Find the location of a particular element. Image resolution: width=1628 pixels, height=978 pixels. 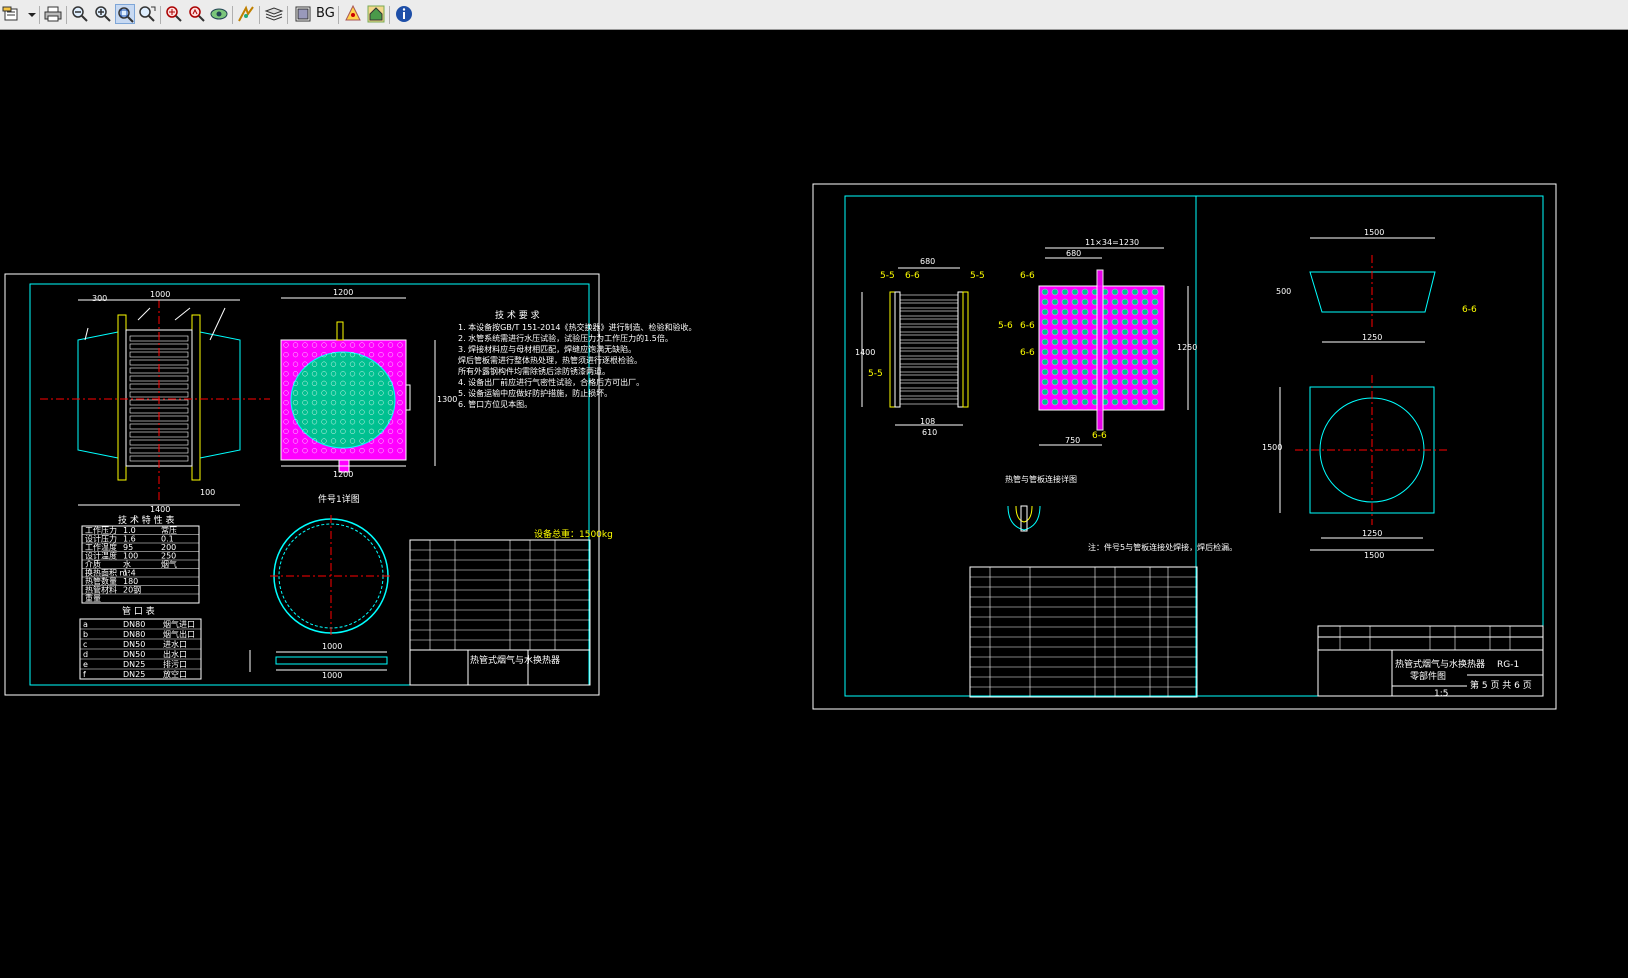

view-3d-icon is located at coordinates (219, 14).